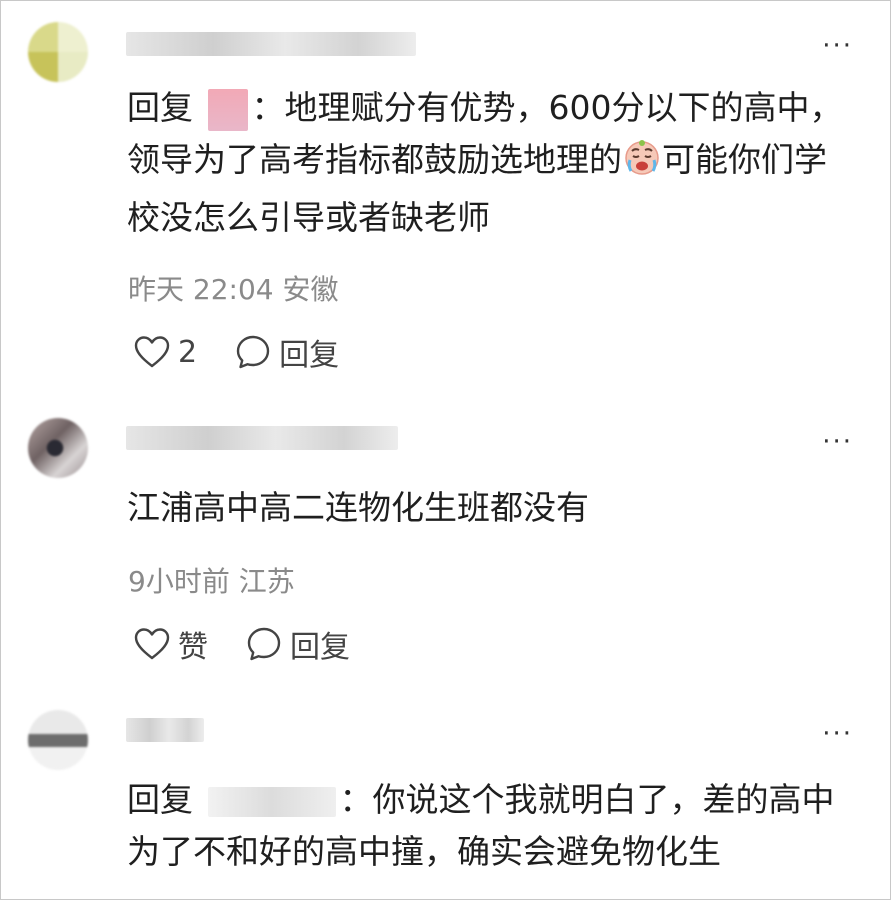 Image resolution: width=891 pixels, height=900 pixels. Describe the element at coordinates (266, 581) in the screenshot. I see `location: 江苏` at that location.